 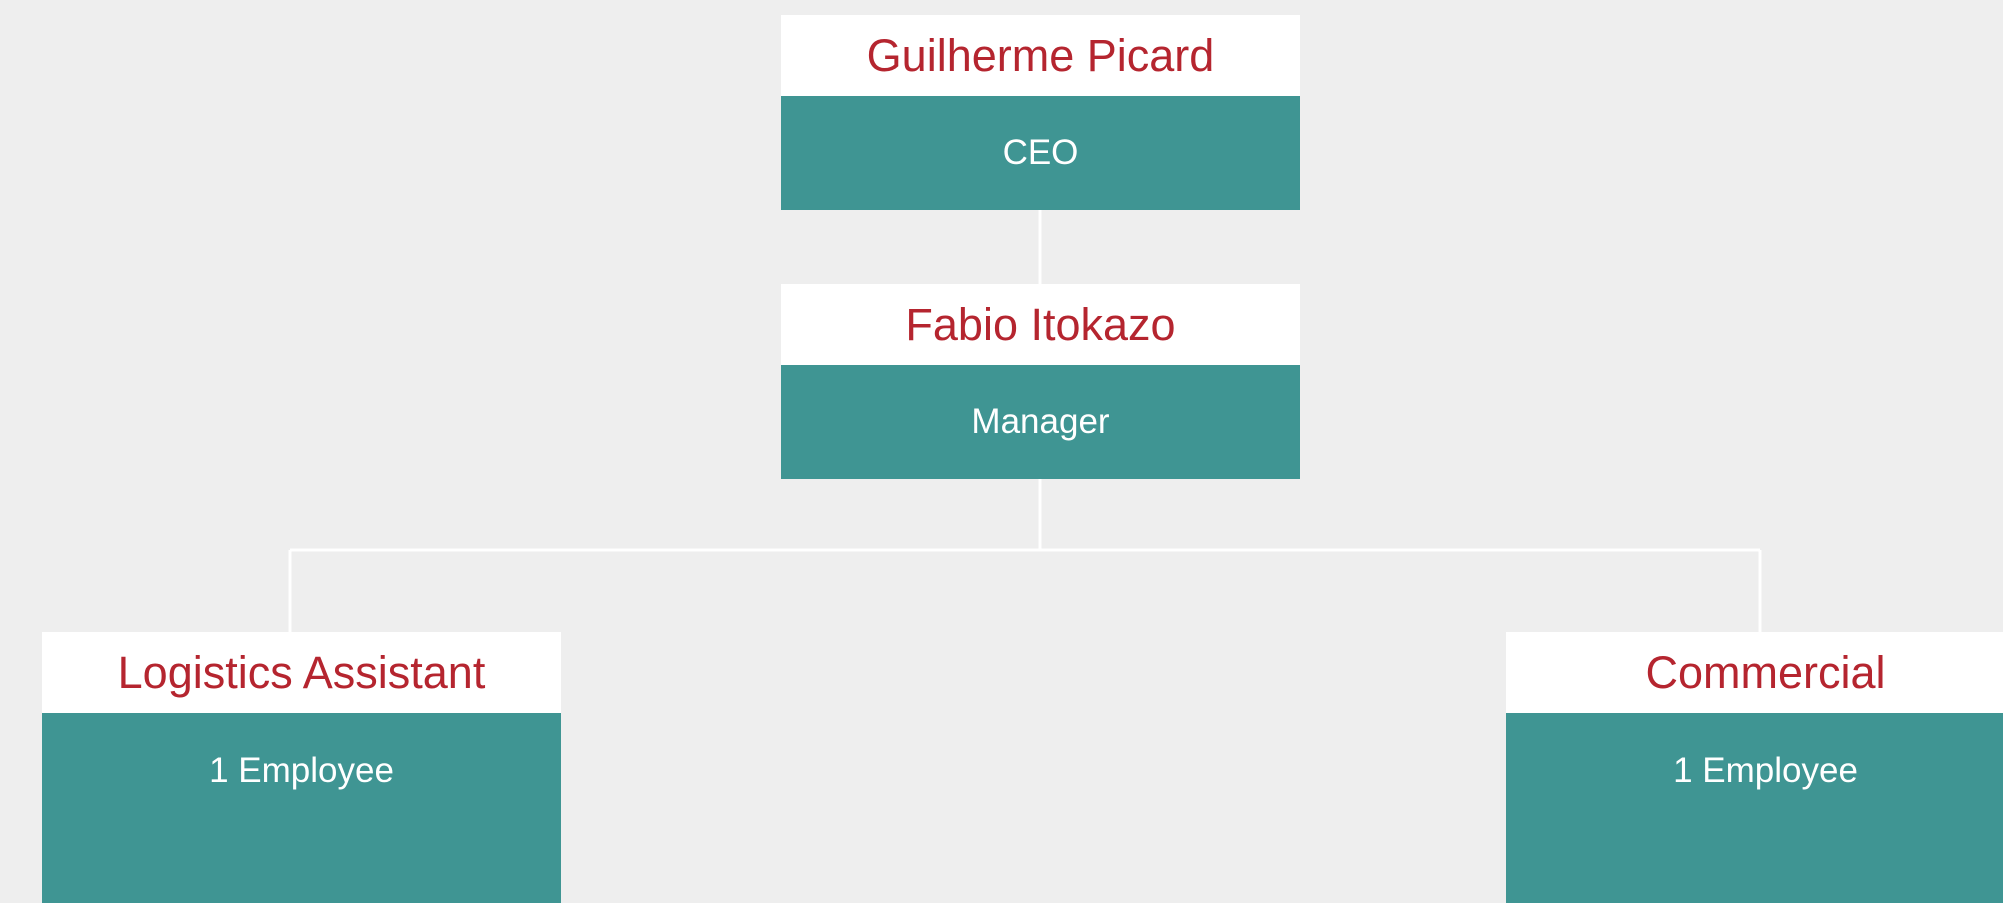 What do you see at coordinates (1040, 324) in the screenshot?
I see `node-name: Fabio Itokazo` at bounding box center [1040, 324].